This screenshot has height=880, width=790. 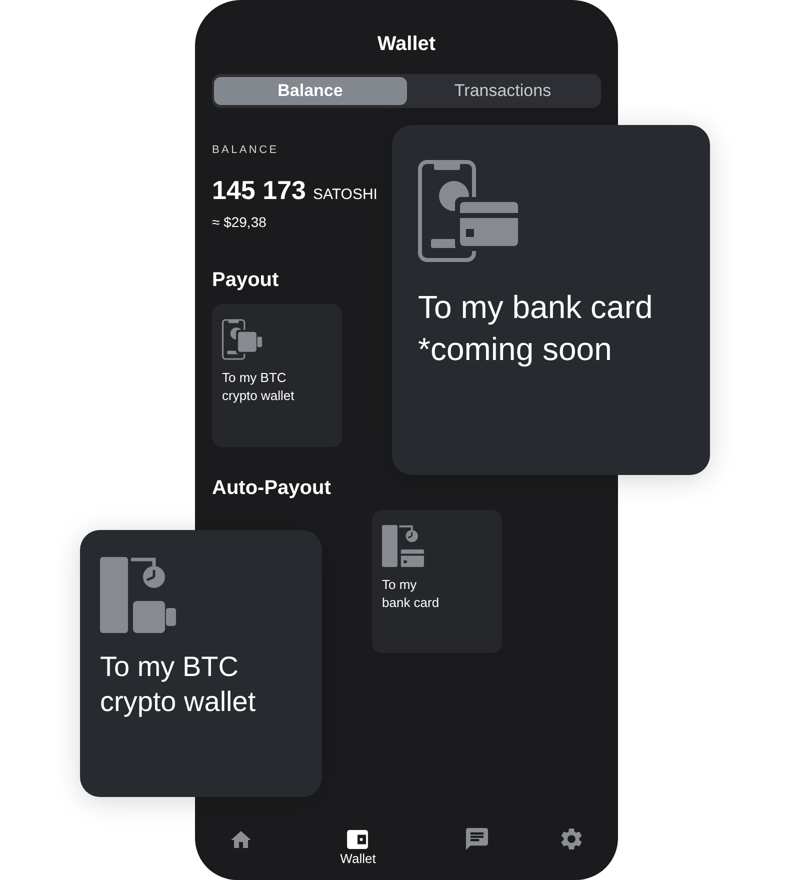 I want to click on section-heading: Payout, so click(x=245, y=280).